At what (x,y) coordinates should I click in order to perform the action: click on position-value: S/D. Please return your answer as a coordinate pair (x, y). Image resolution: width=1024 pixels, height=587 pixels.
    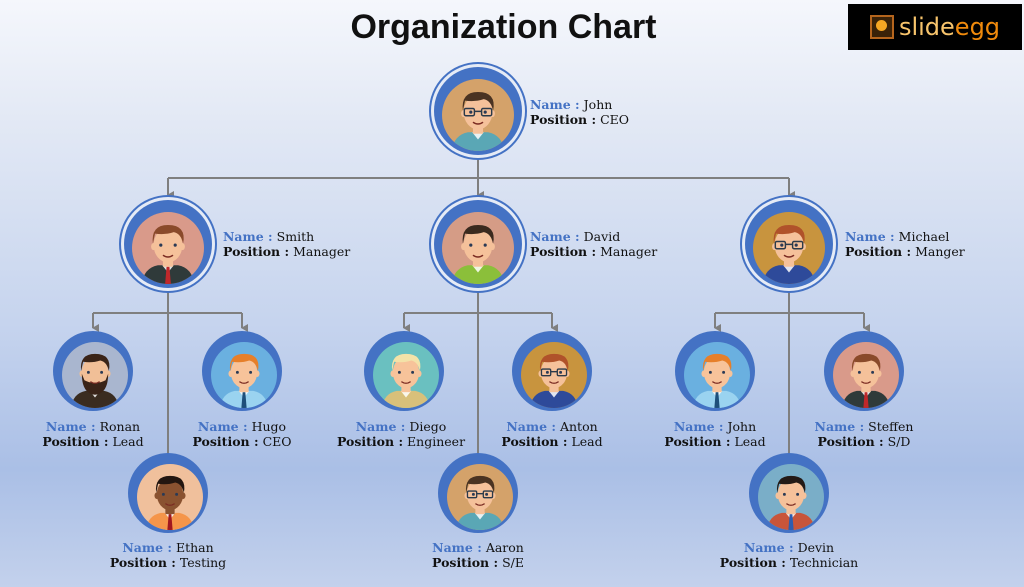
    Looking at the image, I should click on (899, 441).